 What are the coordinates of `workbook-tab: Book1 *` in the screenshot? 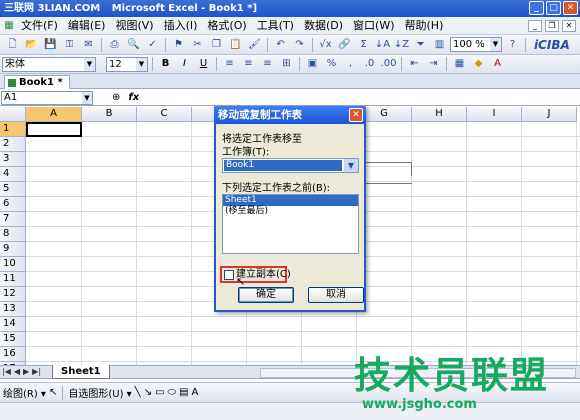 It's located at (37, 82).